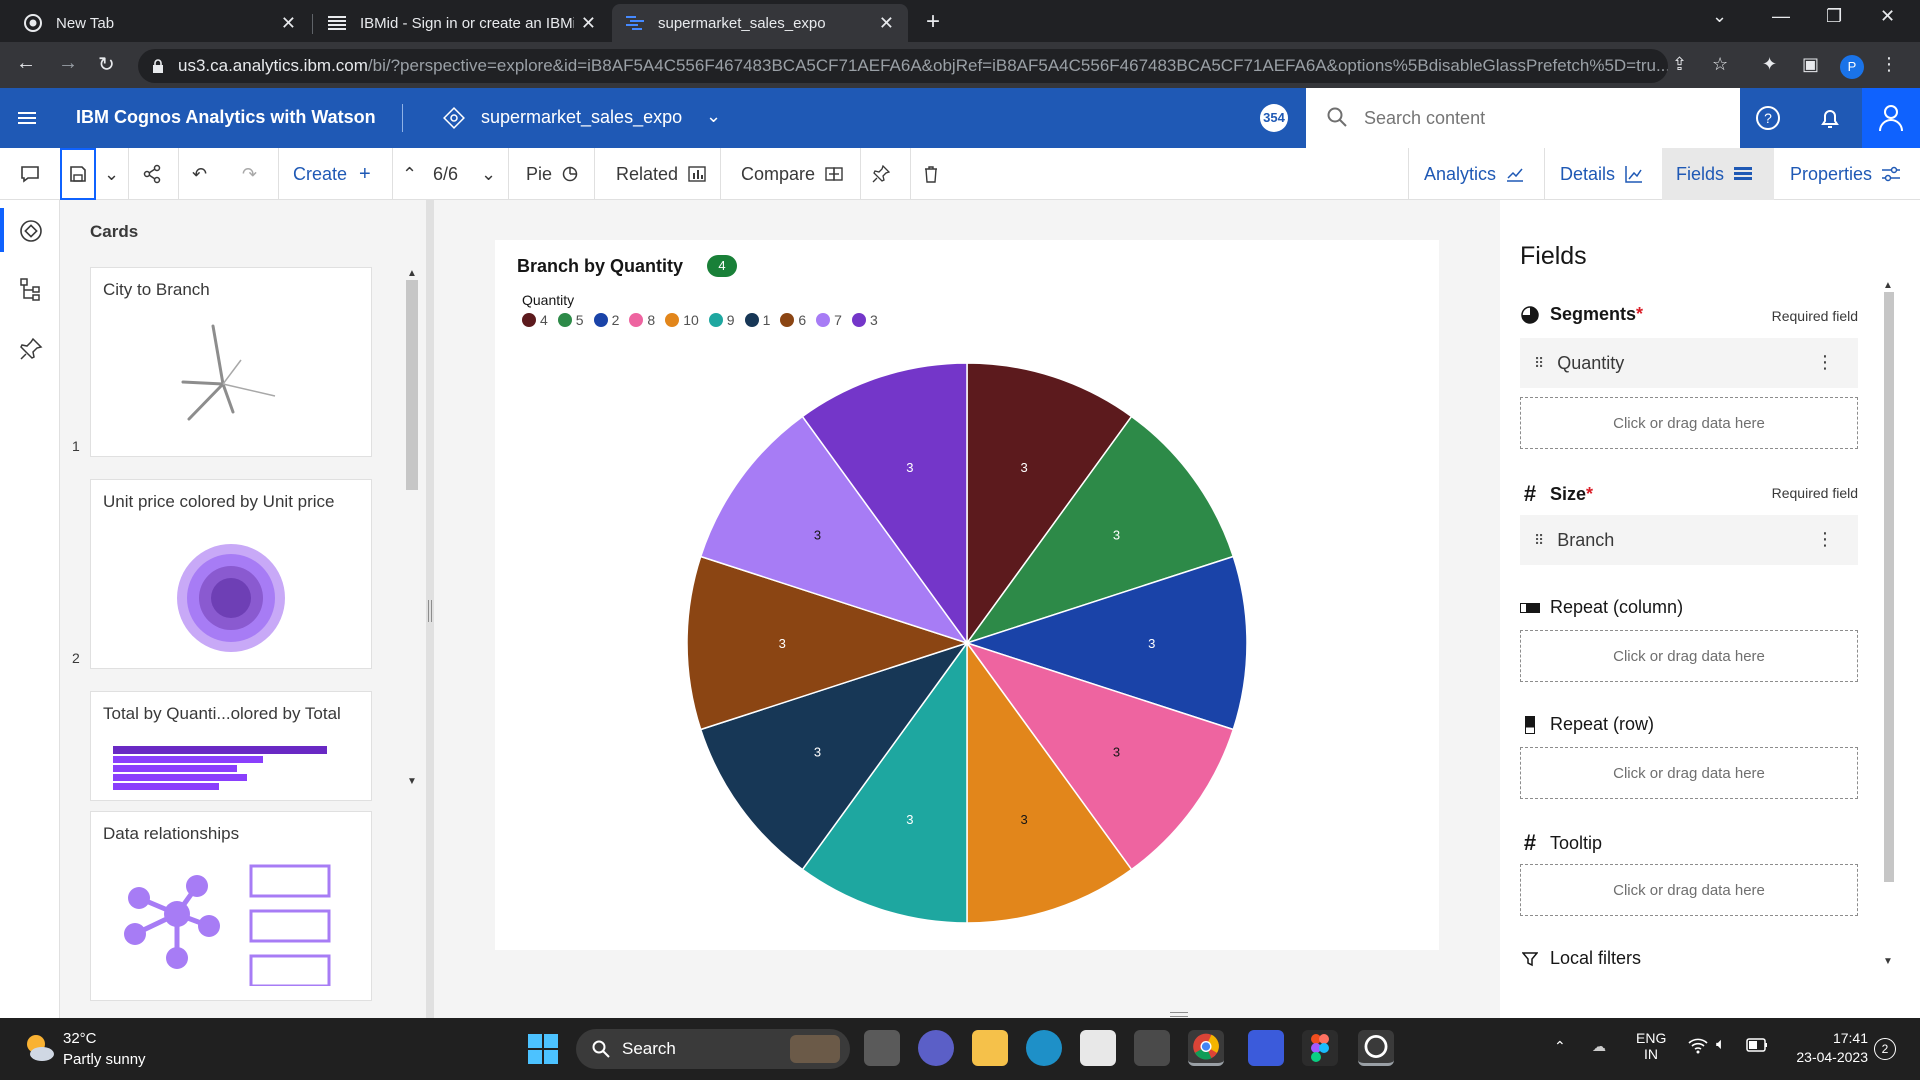  Describe the element at coordinates (1769, 64) in the screenshot. I see `extensions-icon: ✦` at that location.